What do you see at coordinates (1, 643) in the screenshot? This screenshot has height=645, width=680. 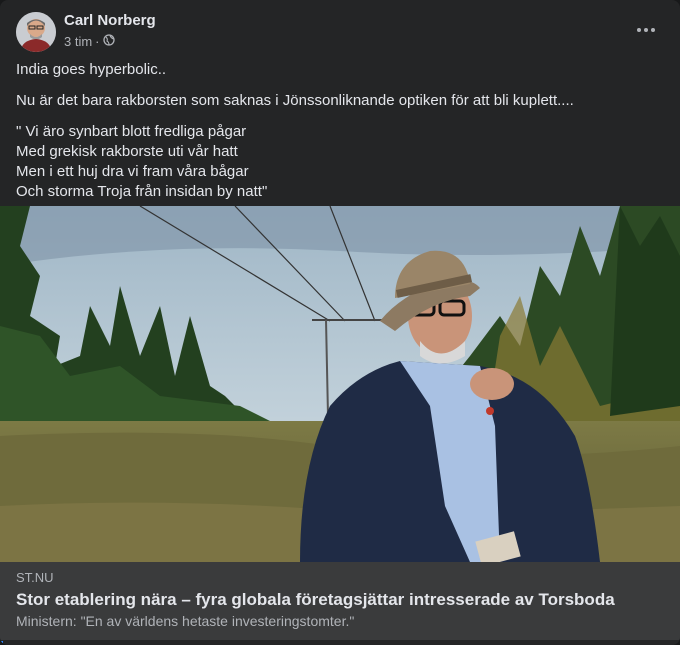 I see `focus-indicator` at bounding box center [1, 643].